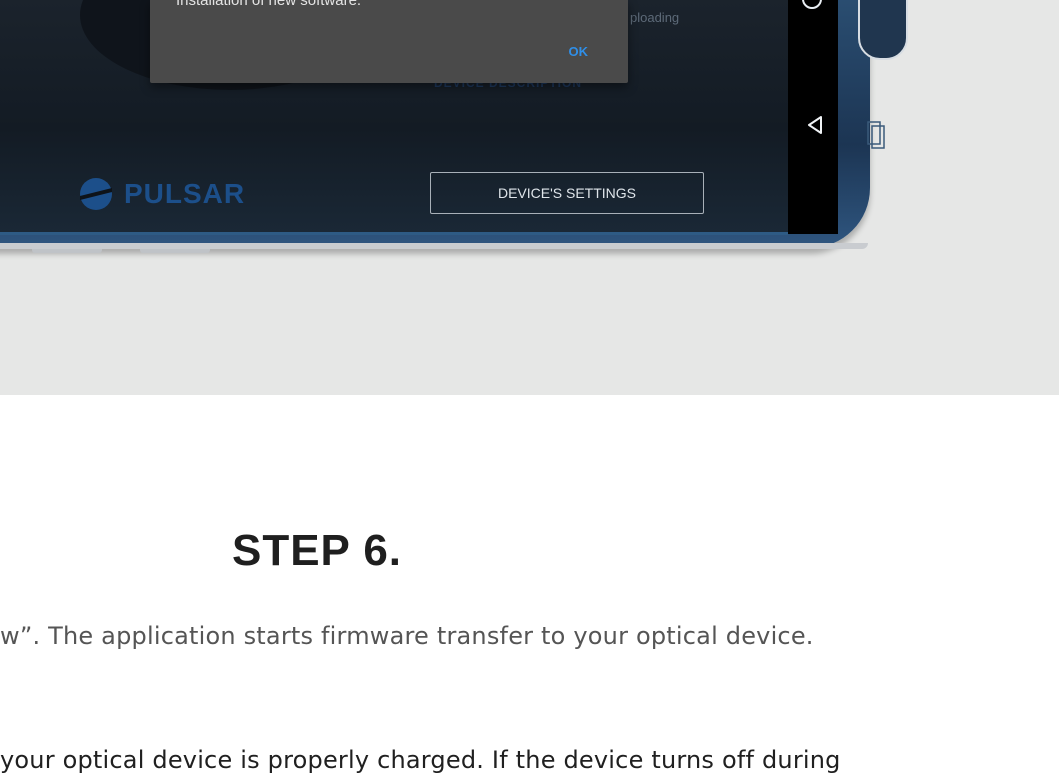 This screenshot has width=1059, height=774. Describe the element at coordinates (269, 4) in the screenshot. I see `dialog-message: Installation of new software.` at that location.